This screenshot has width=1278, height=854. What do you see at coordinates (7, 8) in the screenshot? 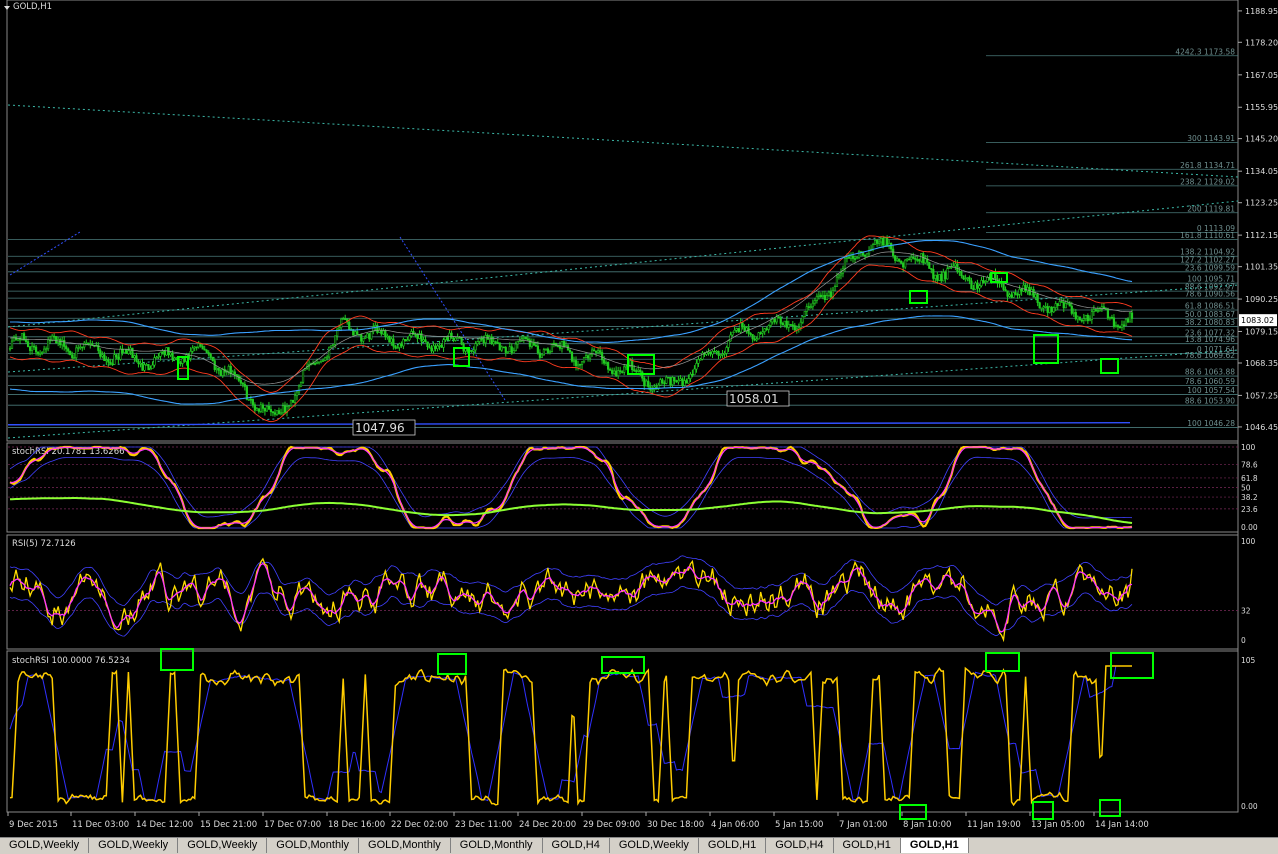
I see `collapse-arrow-icon` at bounding box center [7, 8].